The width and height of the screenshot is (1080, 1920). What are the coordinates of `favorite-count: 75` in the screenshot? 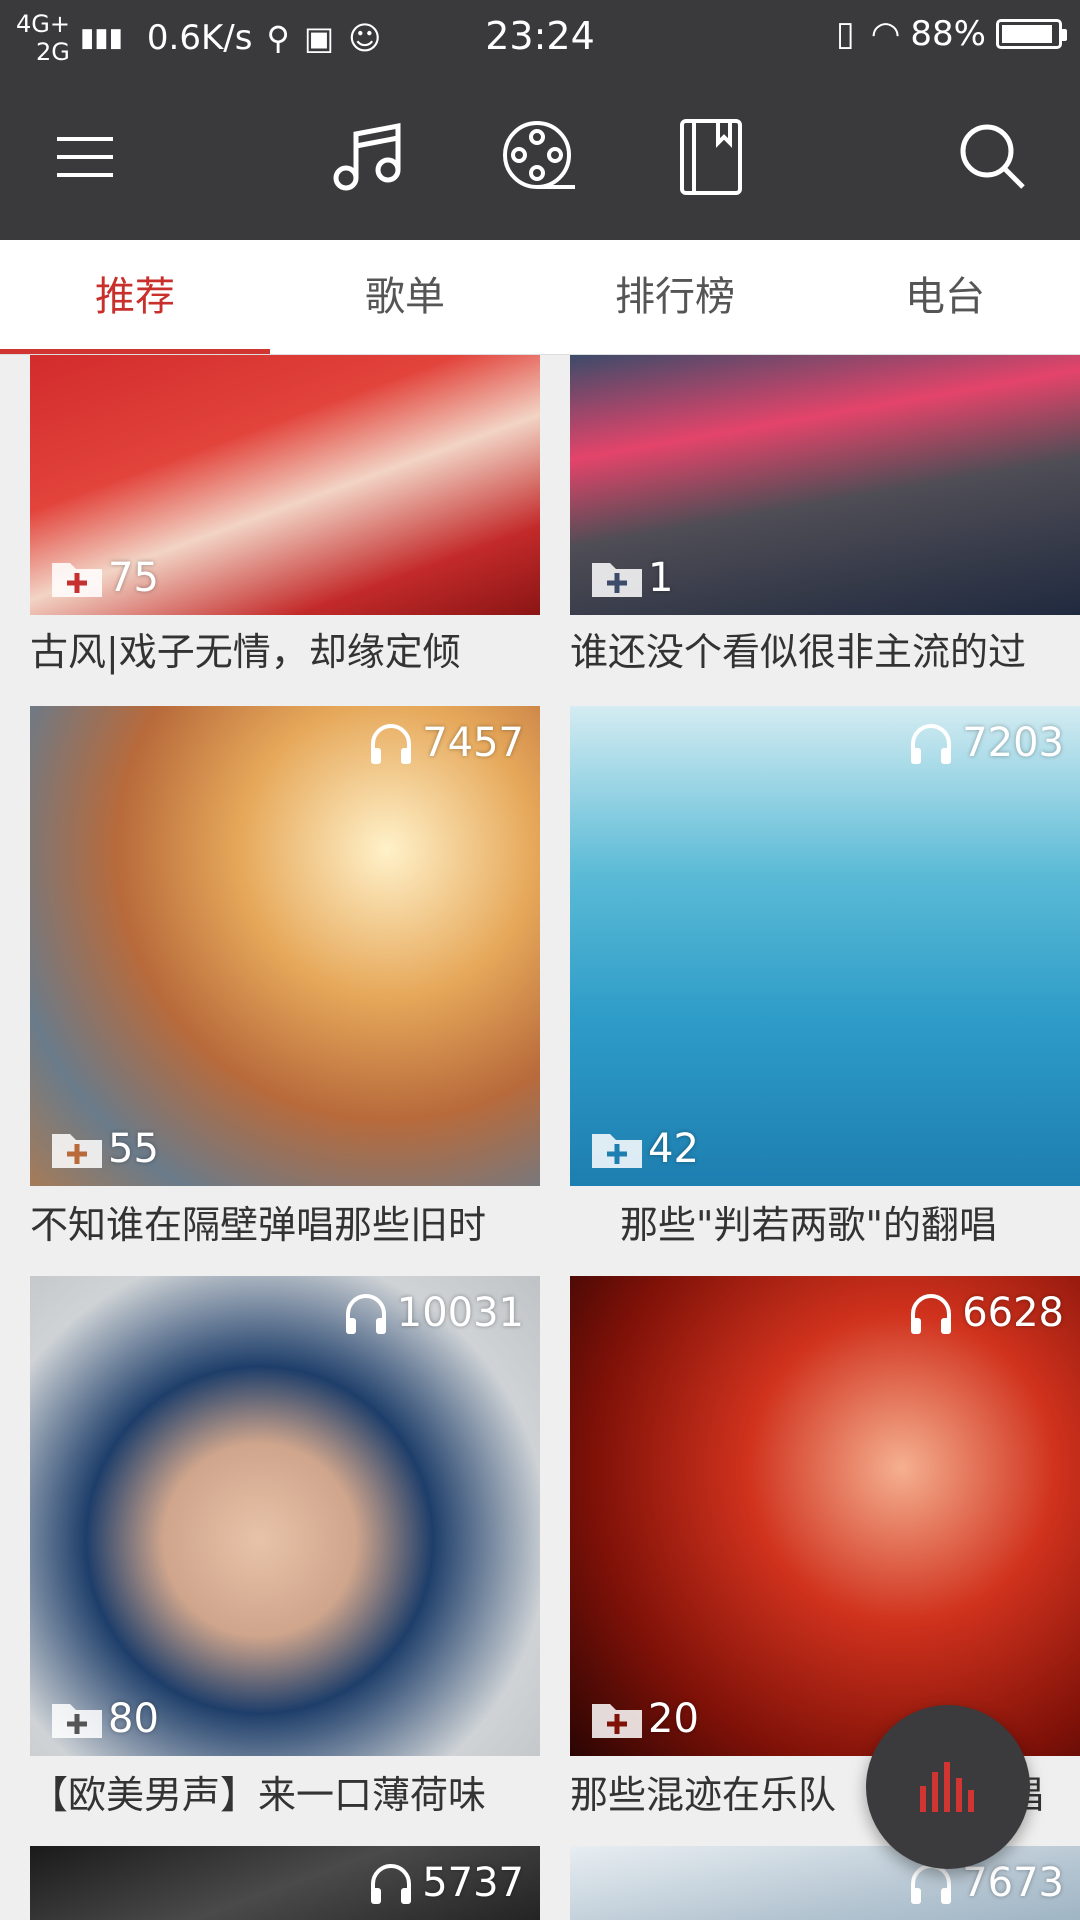 It's located at (104, 578).